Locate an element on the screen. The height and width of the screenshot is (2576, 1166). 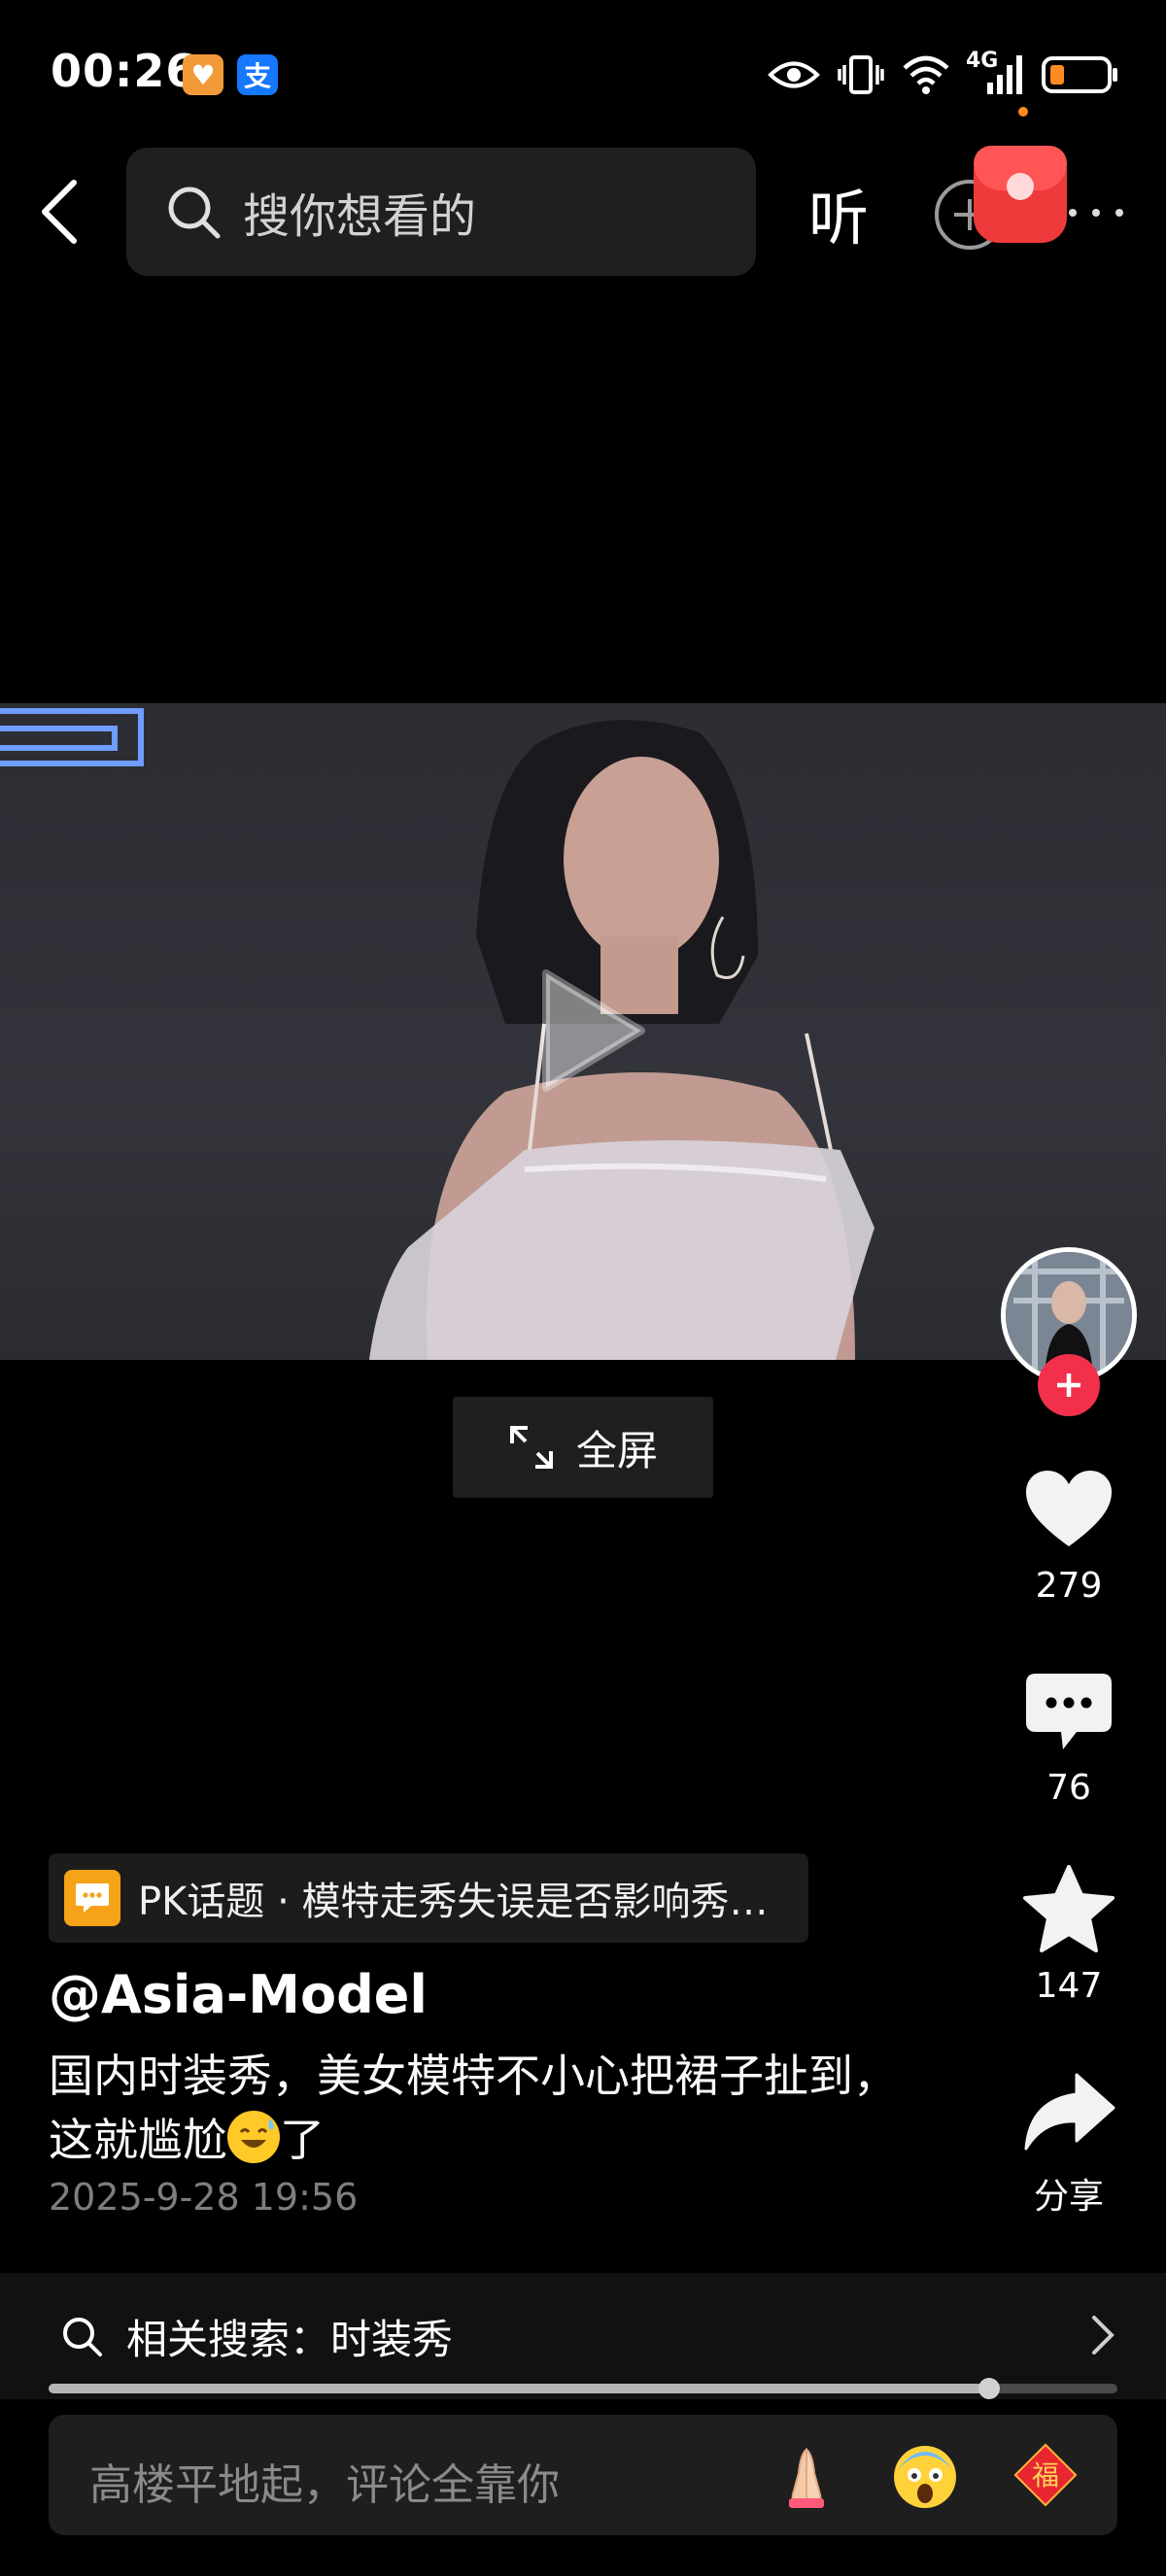
progress-handle is located at coordinates (989, 2388).